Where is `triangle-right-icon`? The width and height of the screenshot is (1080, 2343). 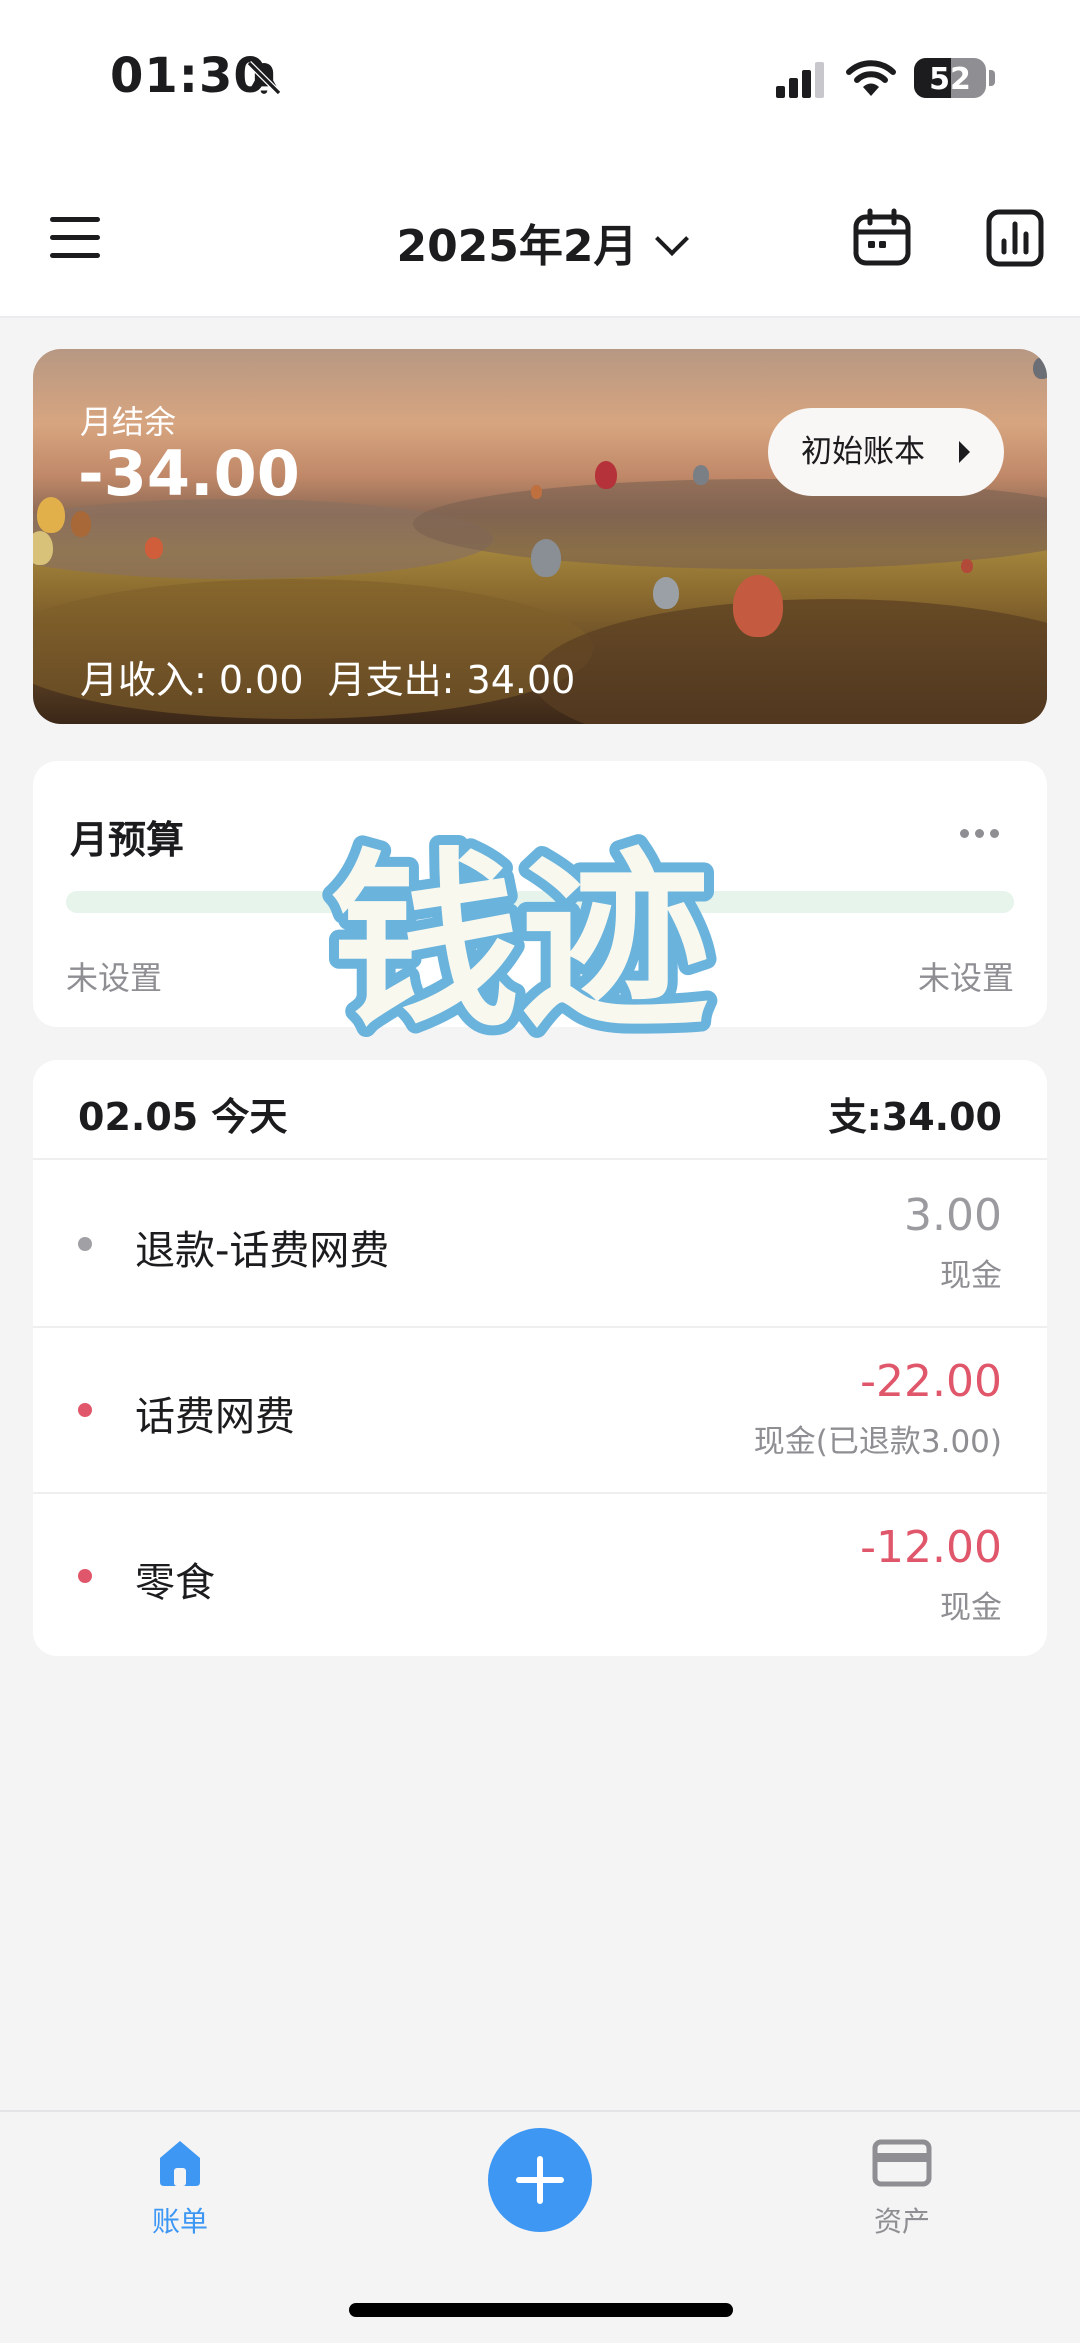 triangle-right-icon is located at coordinates (964, 452).